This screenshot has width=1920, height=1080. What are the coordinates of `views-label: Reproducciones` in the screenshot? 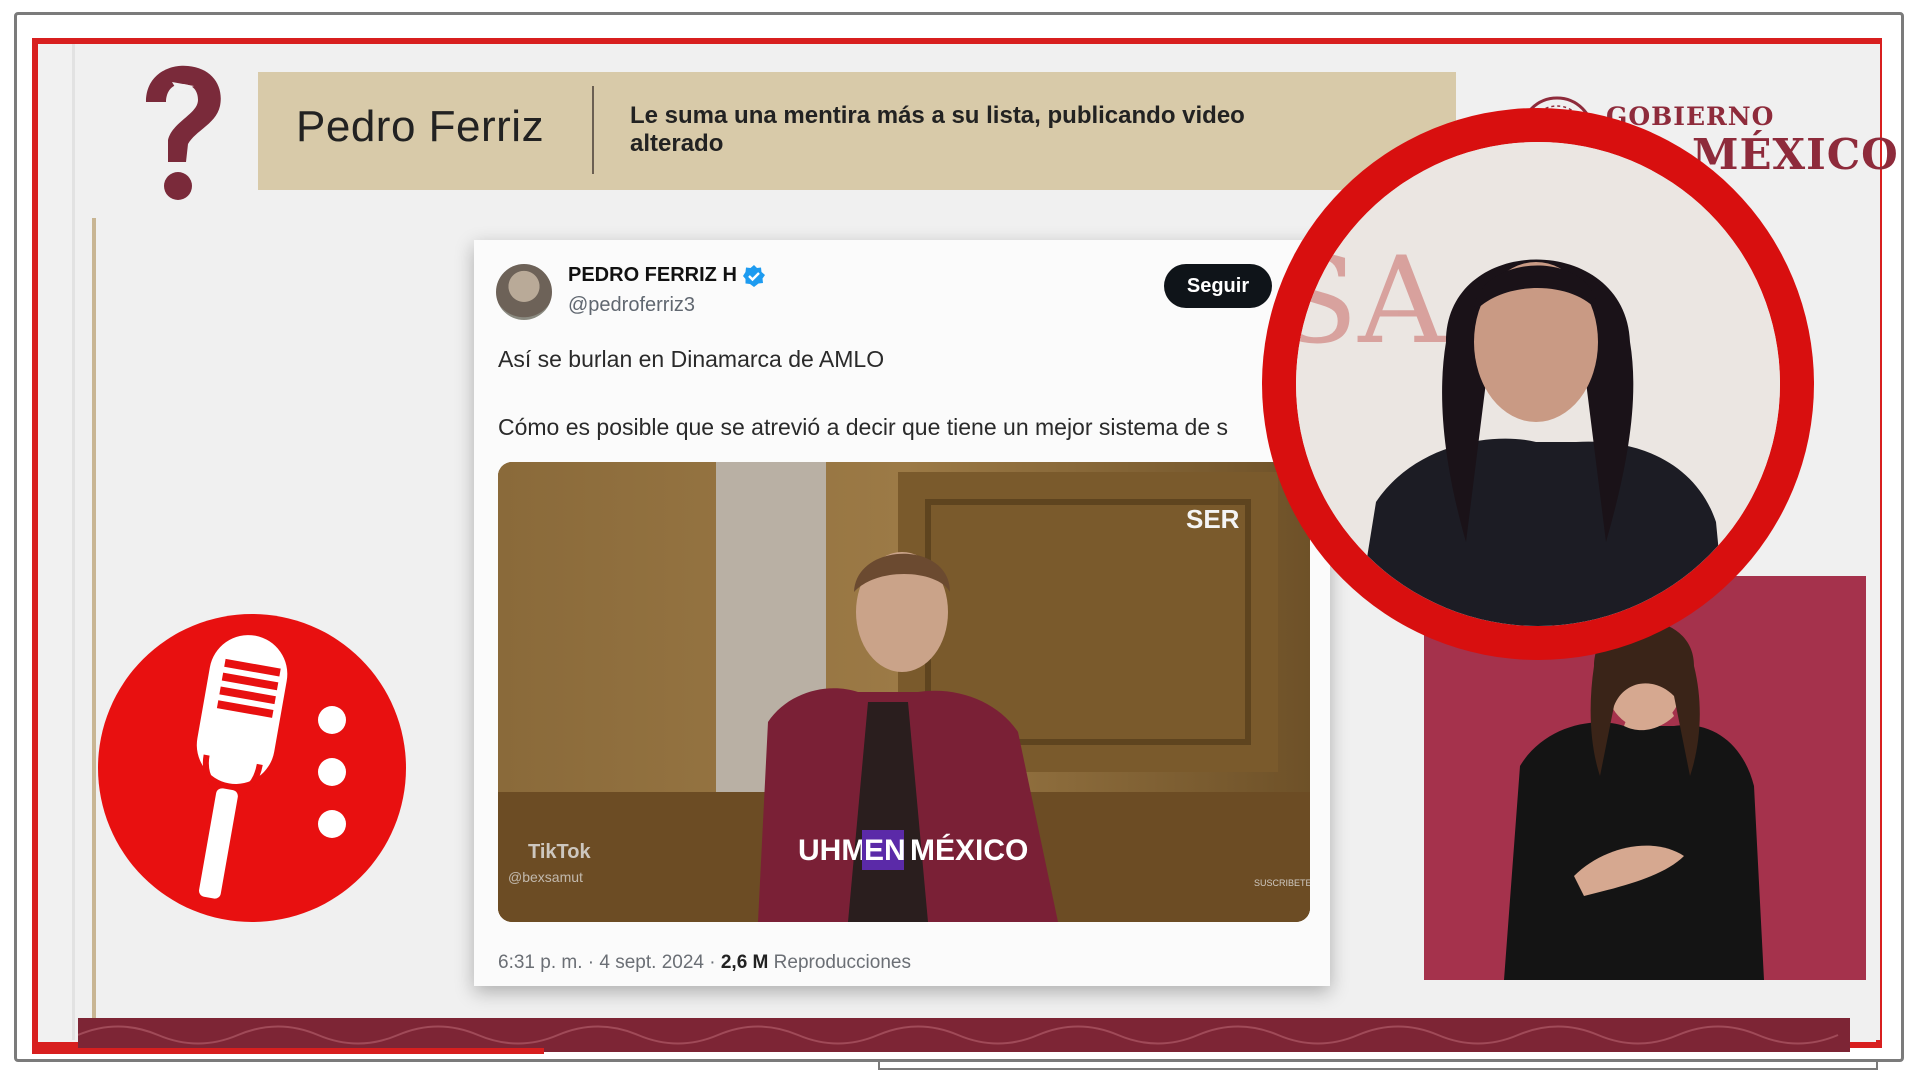 It's located at (842, 962).